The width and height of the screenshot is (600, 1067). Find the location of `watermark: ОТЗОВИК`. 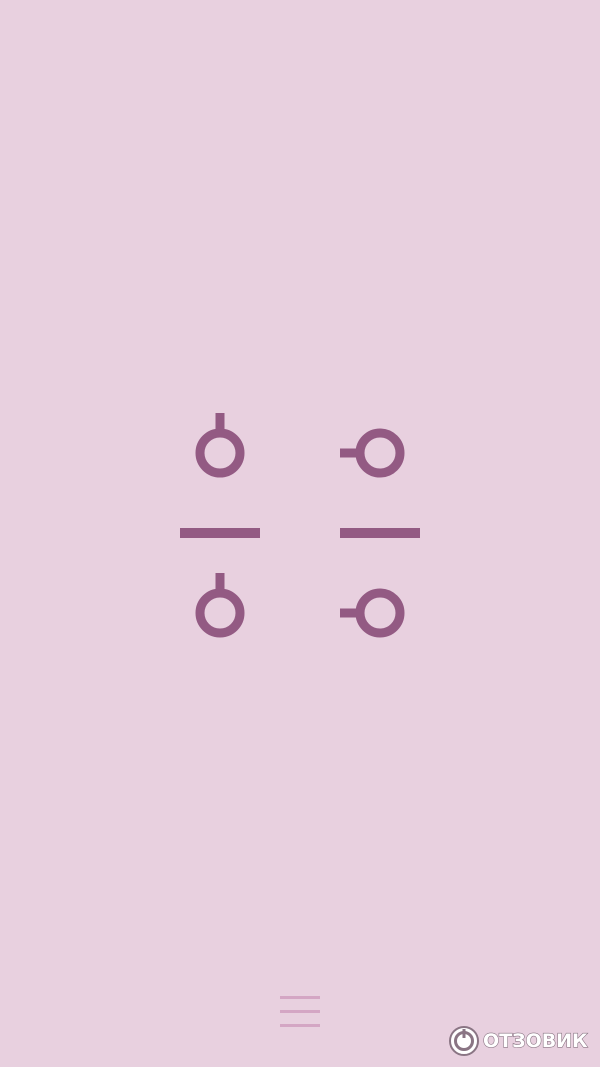

watermark: ОТЗОВИК is located at coordinates (518, 1041).